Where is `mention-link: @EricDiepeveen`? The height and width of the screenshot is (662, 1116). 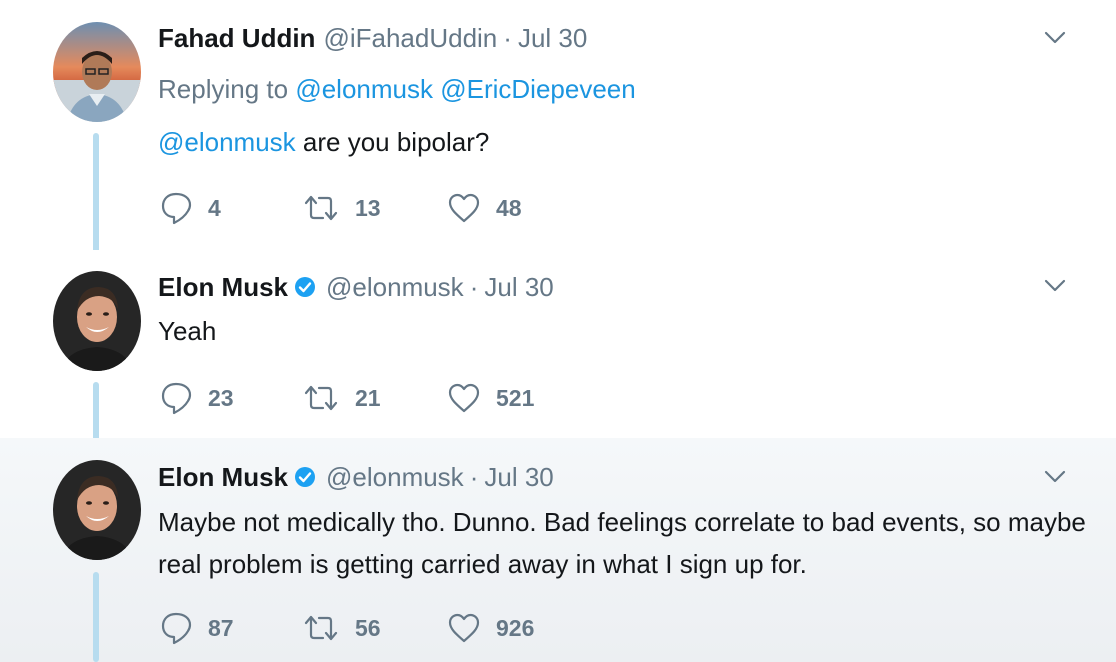 mention-link: @EricDiepeveen is located at coordinates (537, 89).